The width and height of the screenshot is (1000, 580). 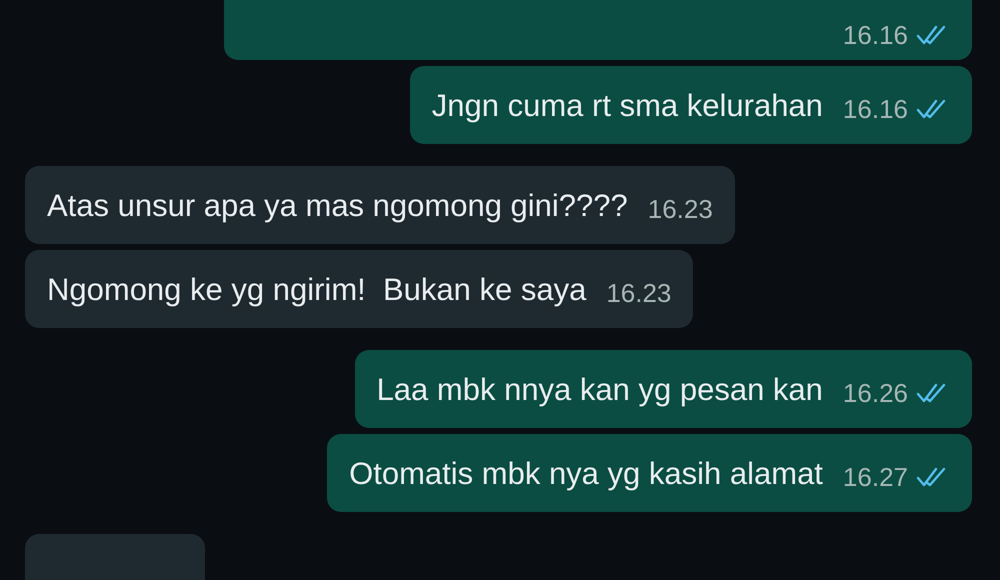 What do you see at coordinates (627, 106) in the screenshot?
I see `message-text: Jngn cuma rt sma kelurahan` at bounding box center [627, 106].